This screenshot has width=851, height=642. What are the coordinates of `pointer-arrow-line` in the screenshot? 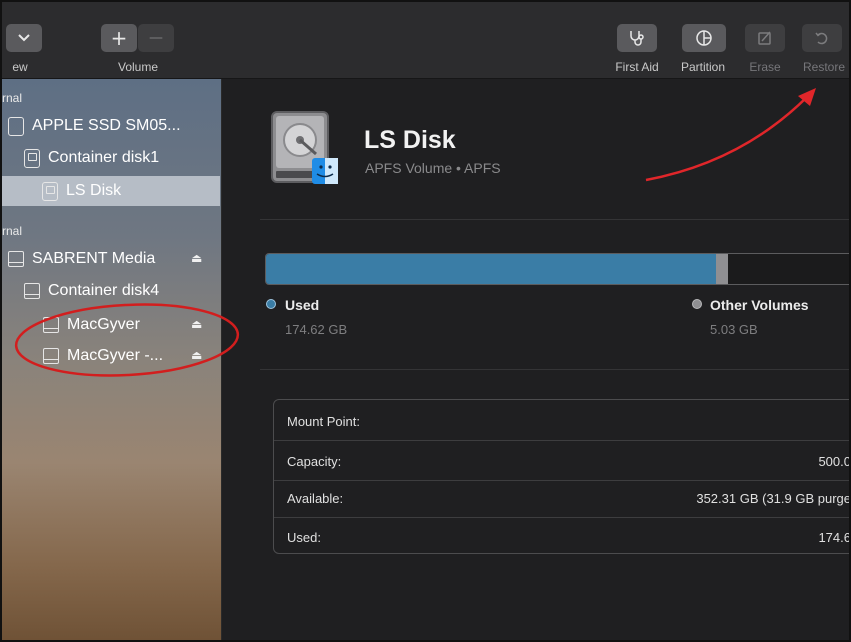 It's located at (727, 138).